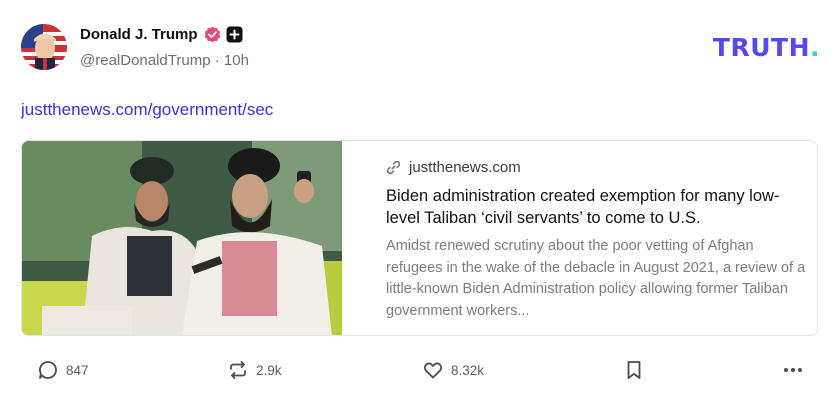 The width and height of the screenshot is (840, 406). Describe the element at coordinates (254, 370) in the screenshot. I see `retruth-button: 2.9k` at that location.